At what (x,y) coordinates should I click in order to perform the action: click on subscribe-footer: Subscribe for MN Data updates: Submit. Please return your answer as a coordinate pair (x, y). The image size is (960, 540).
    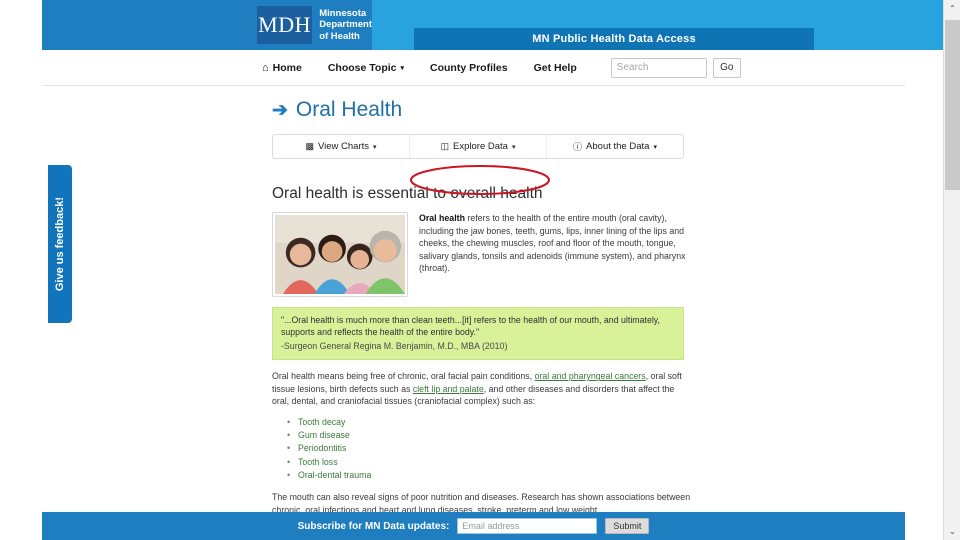
    Looking at the image, I should click on (473, 526).